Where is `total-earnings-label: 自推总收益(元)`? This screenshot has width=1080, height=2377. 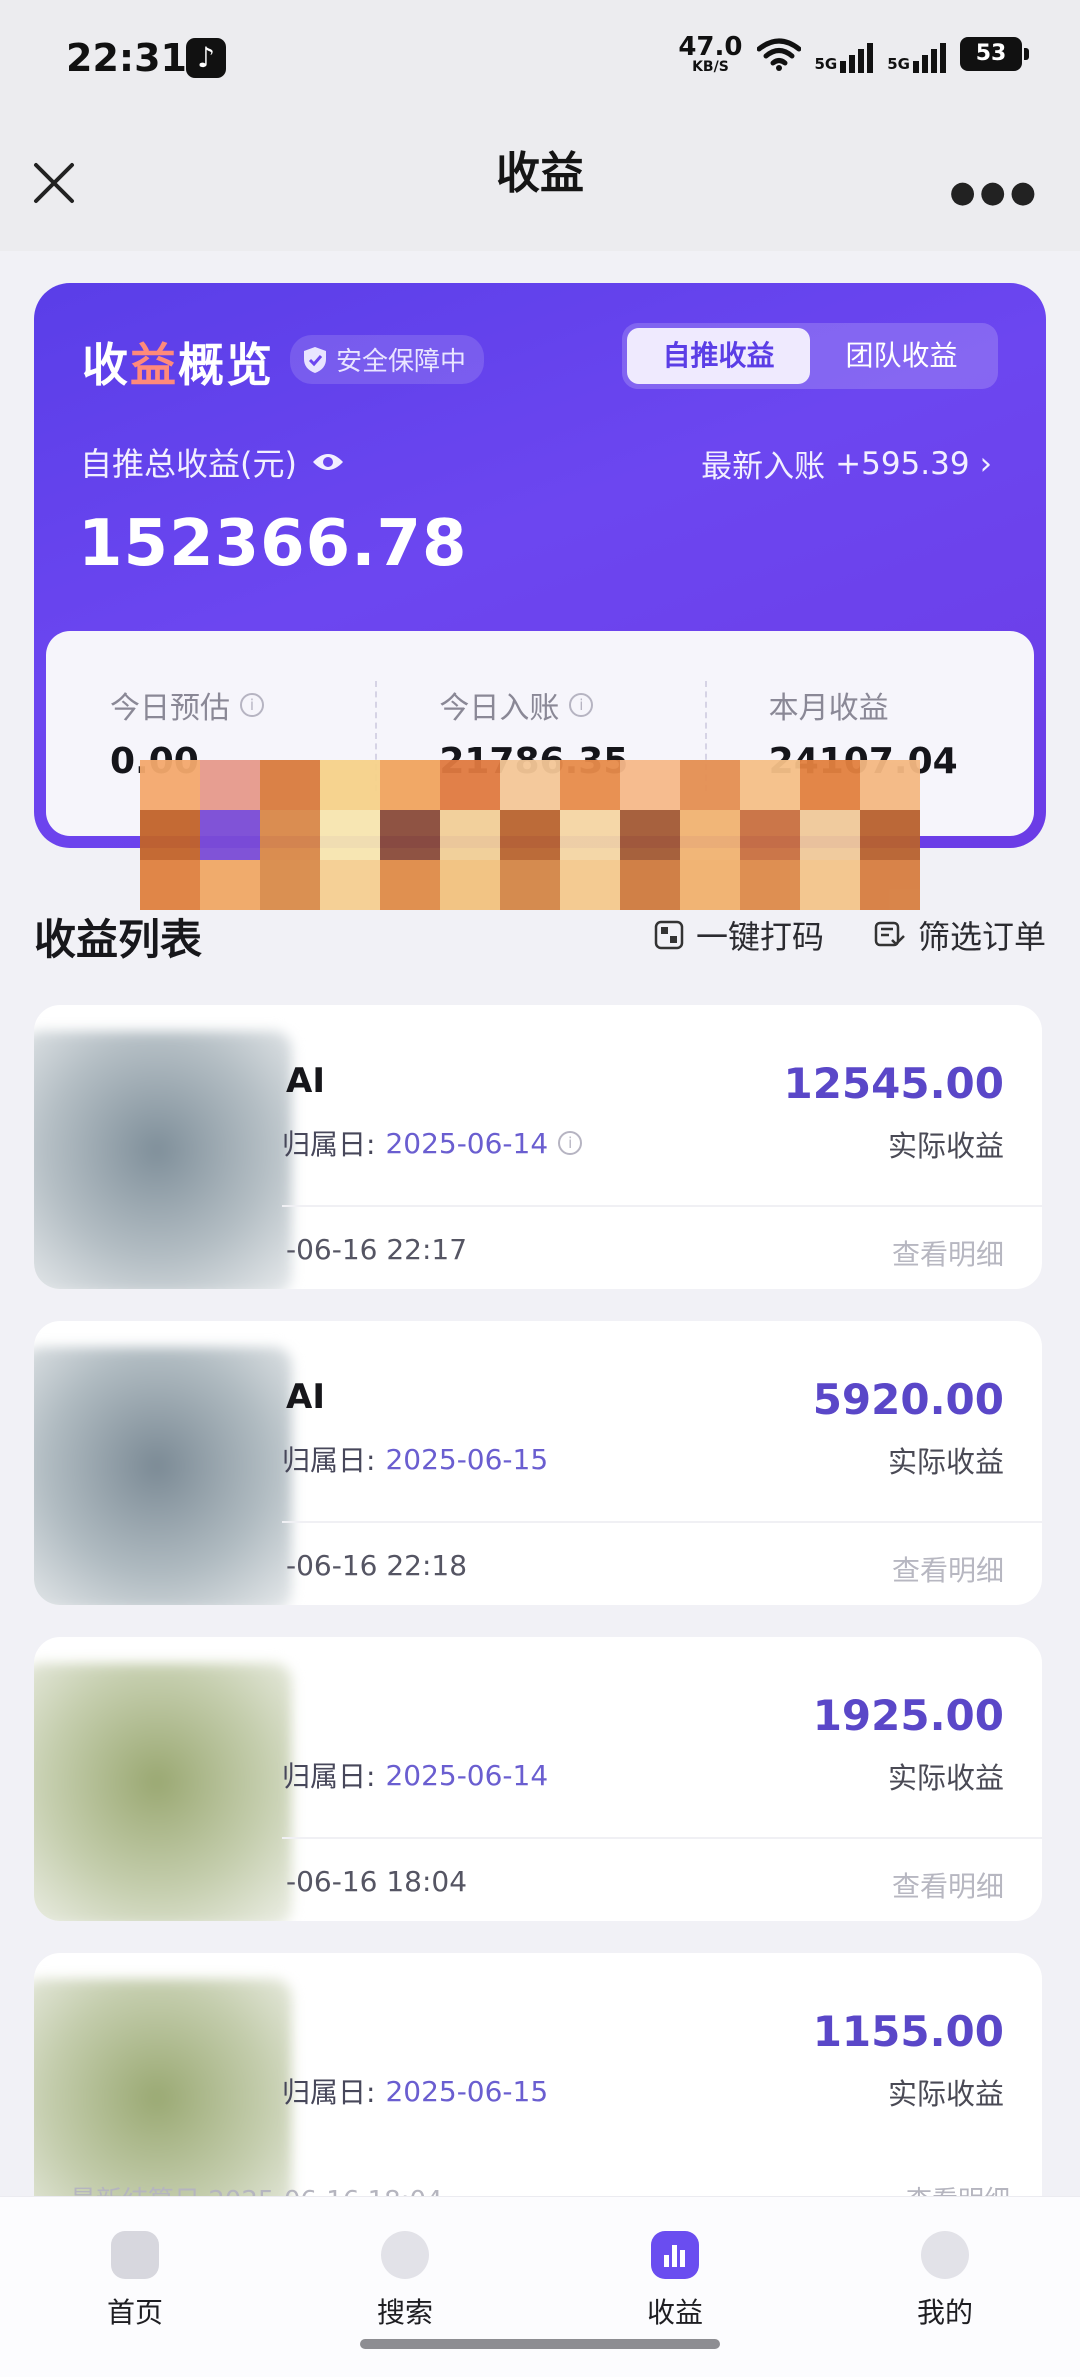 total-earnings-label: 自推总收益(元) is located at coordinates (212, 462).